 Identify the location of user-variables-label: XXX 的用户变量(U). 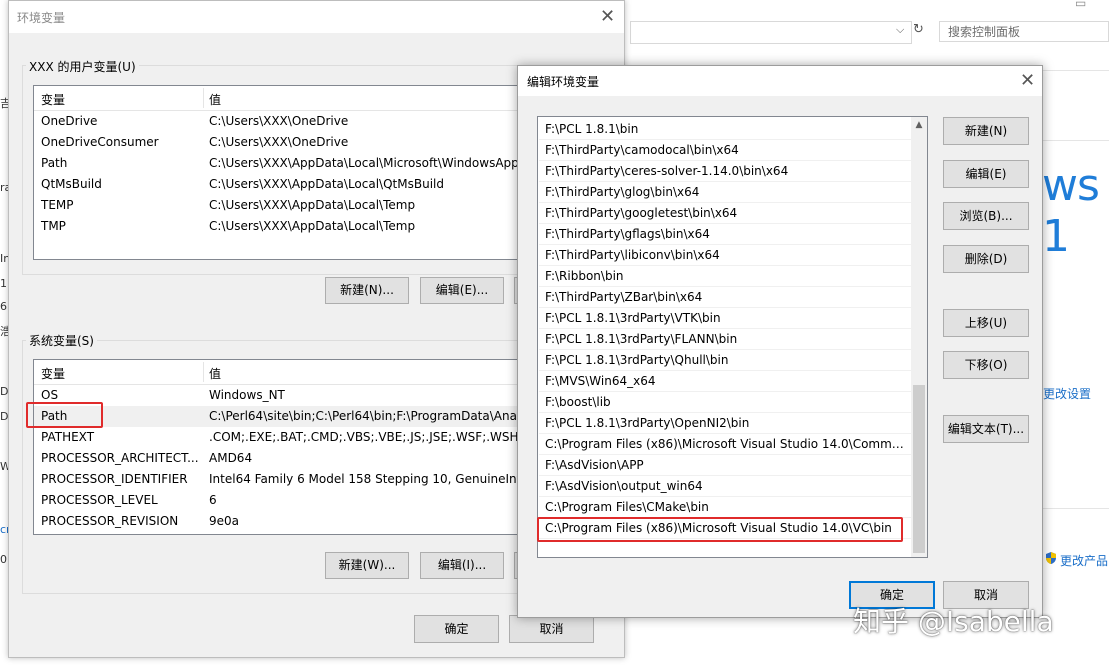
(82, 66).